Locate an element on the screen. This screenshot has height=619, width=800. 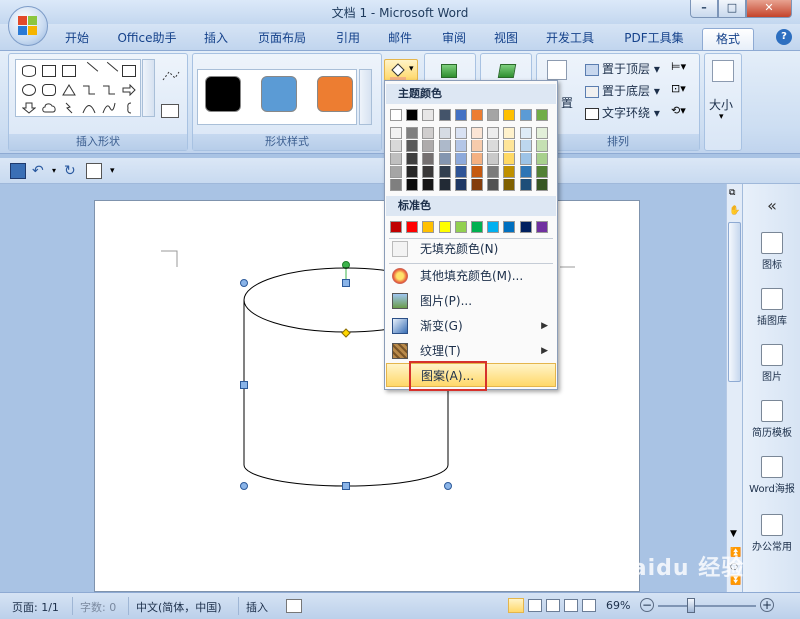
web-layout-view-icon is located at coordinates (553, 605).